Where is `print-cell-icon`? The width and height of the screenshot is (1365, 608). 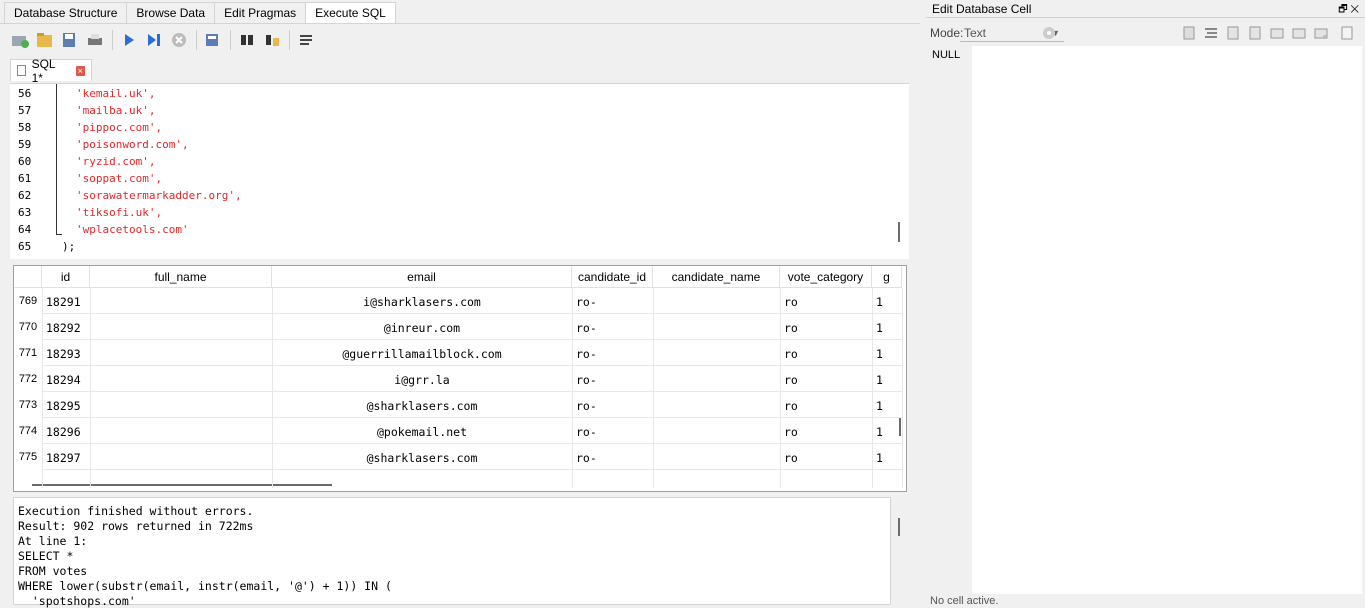
print-cell-icon is located at coordinates (1321, 33).